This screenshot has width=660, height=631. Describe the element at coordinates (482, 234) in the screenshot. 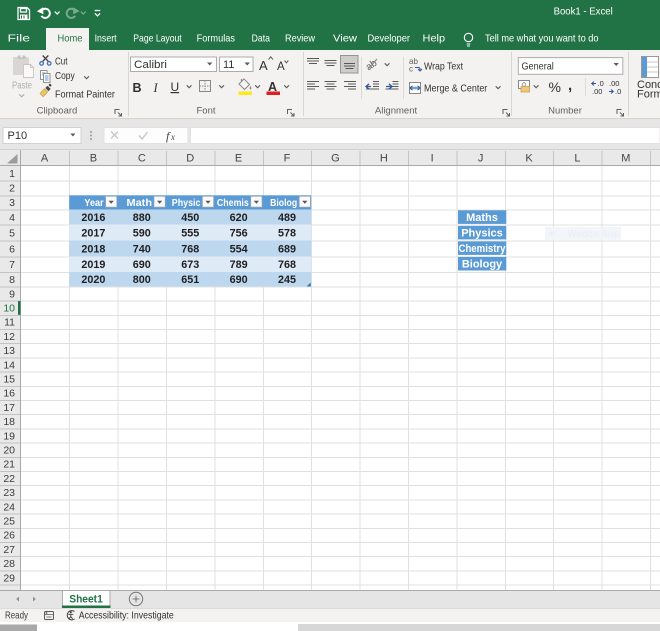

I see `svg-text: Physics` at that location.